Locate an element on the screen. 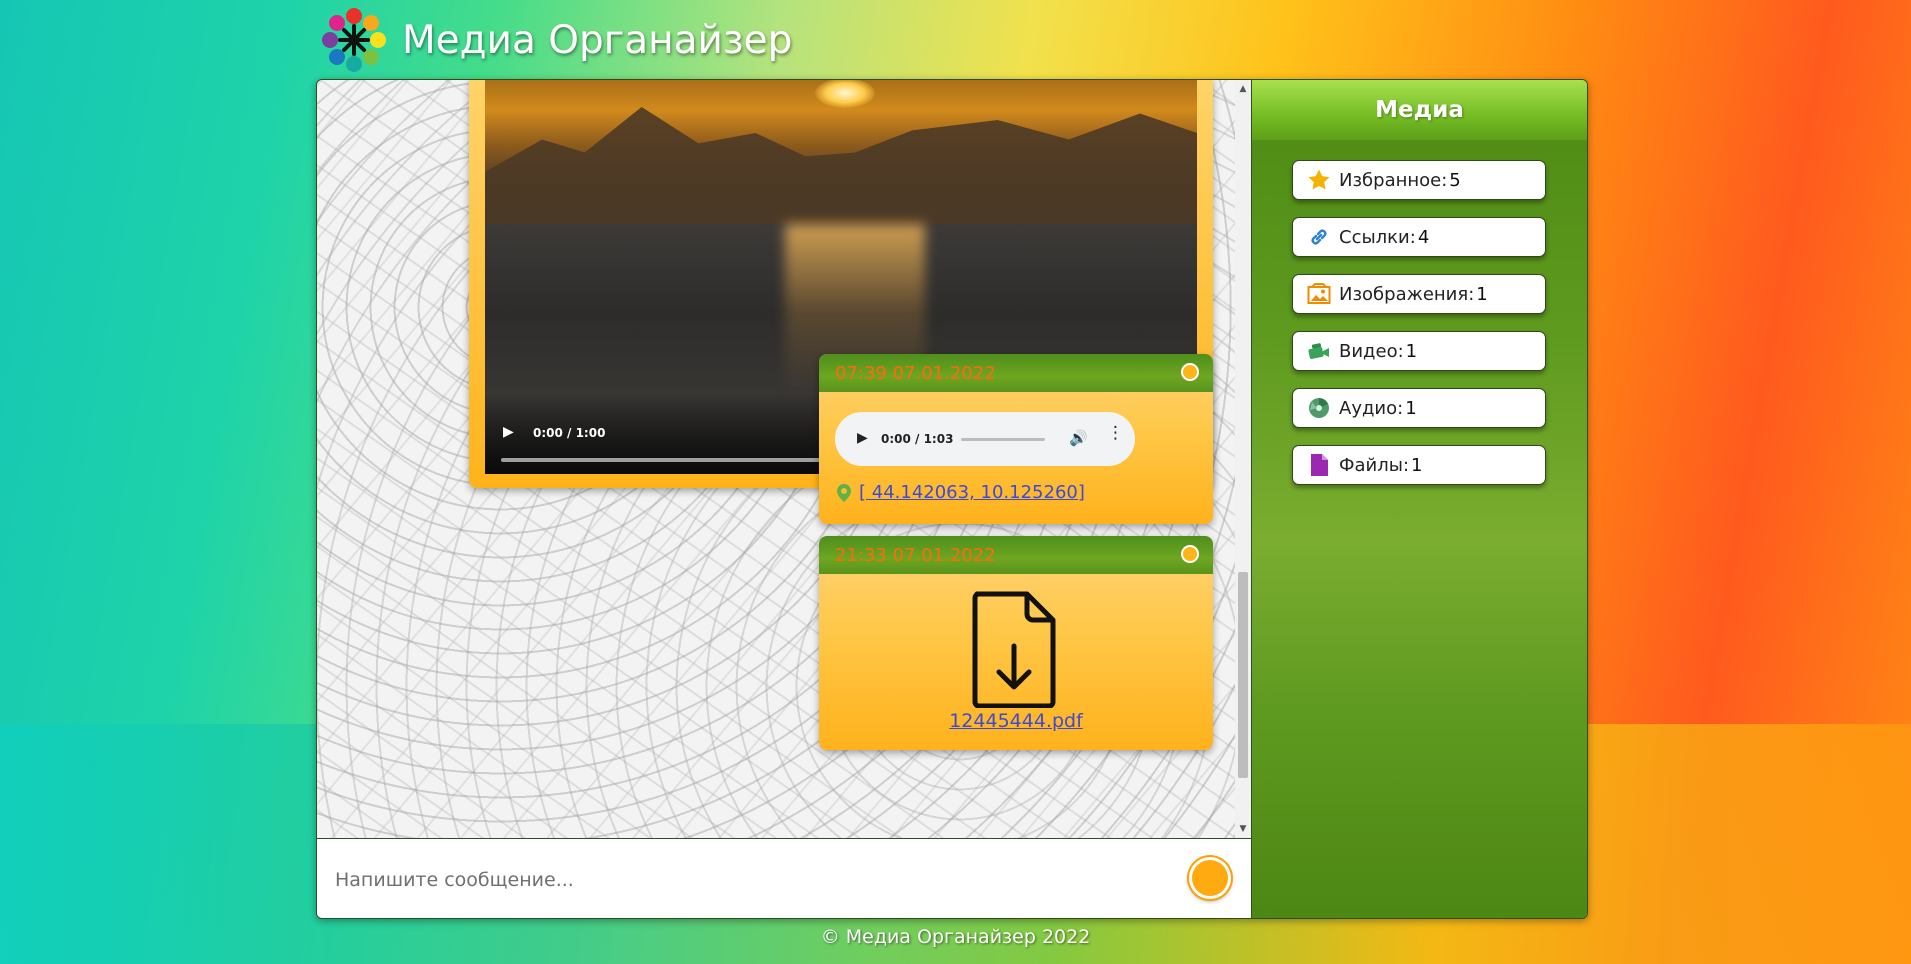  more-options-icon: ⋮ is located at coordinates (1115, 433).